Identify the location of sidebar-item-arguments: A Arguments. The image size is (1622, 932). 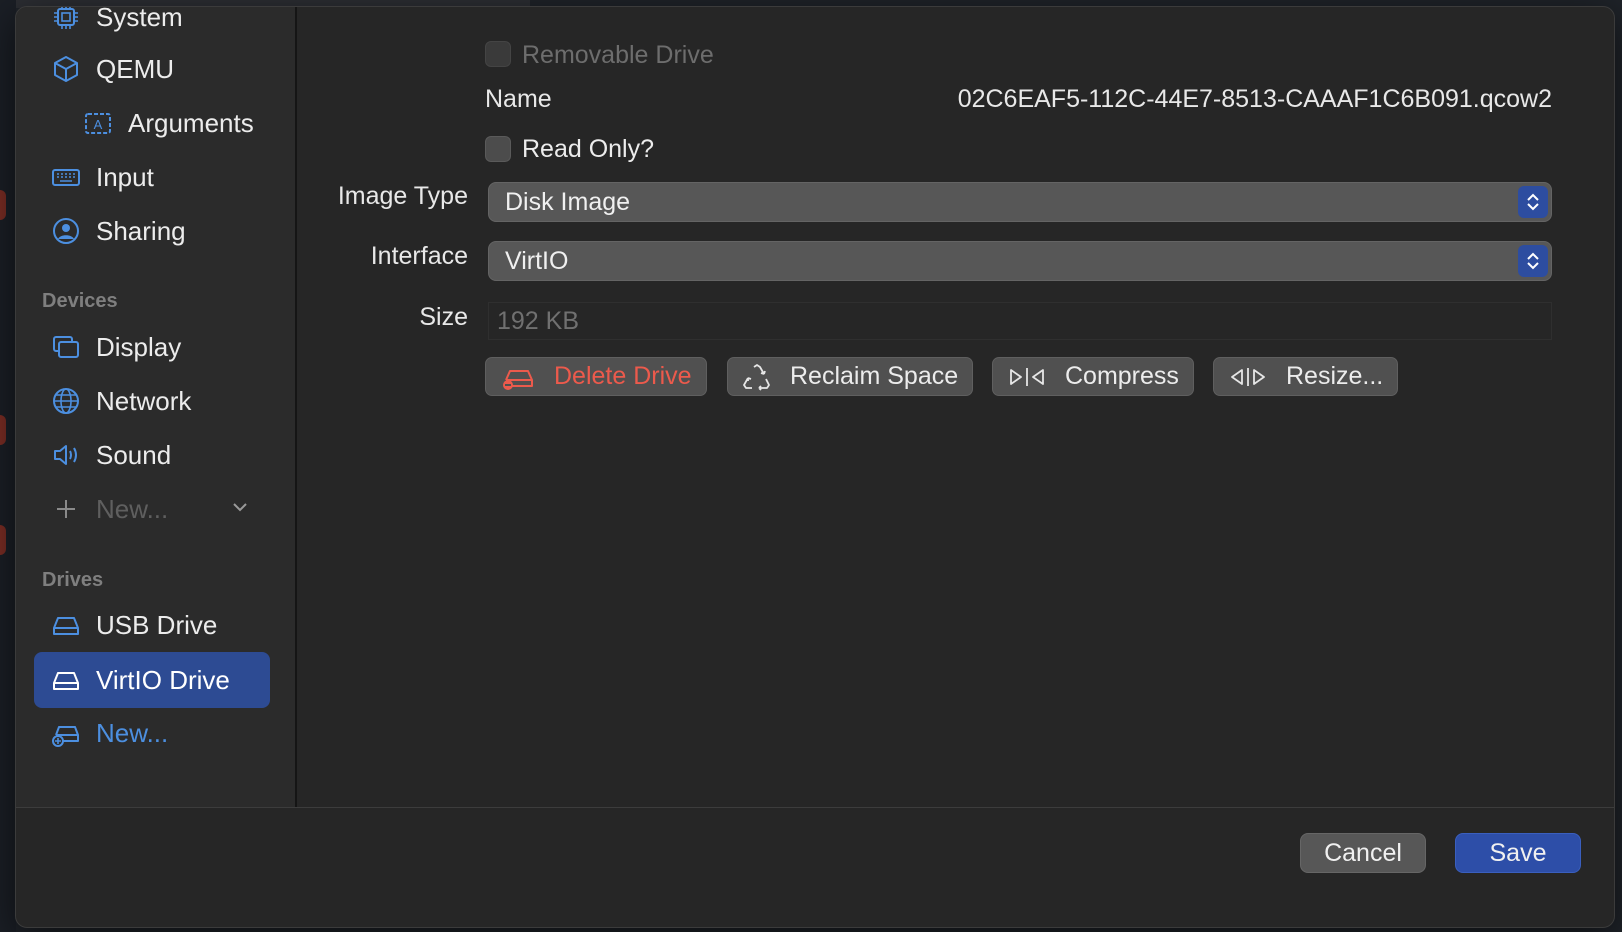
(152, 123).